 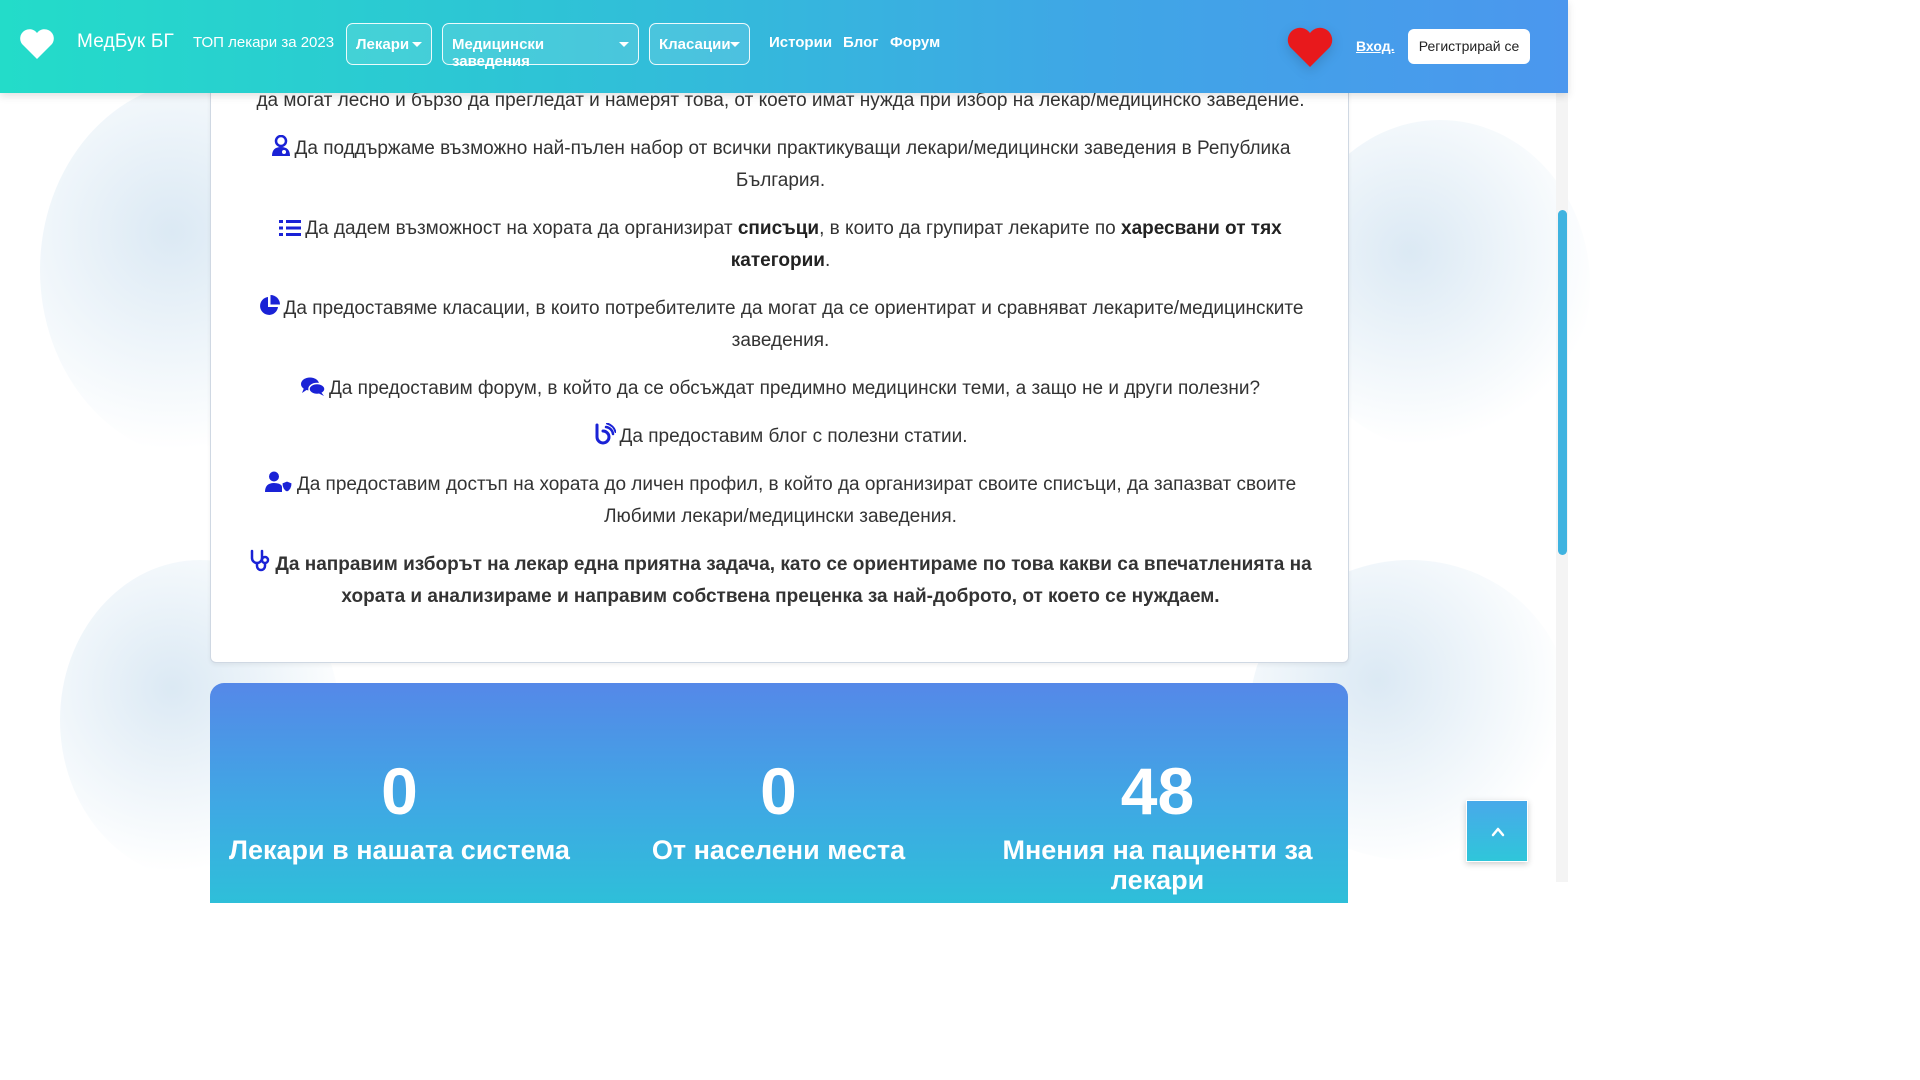 I want to click on register-button: Регистрирай се, so click(x=1469, y=46).